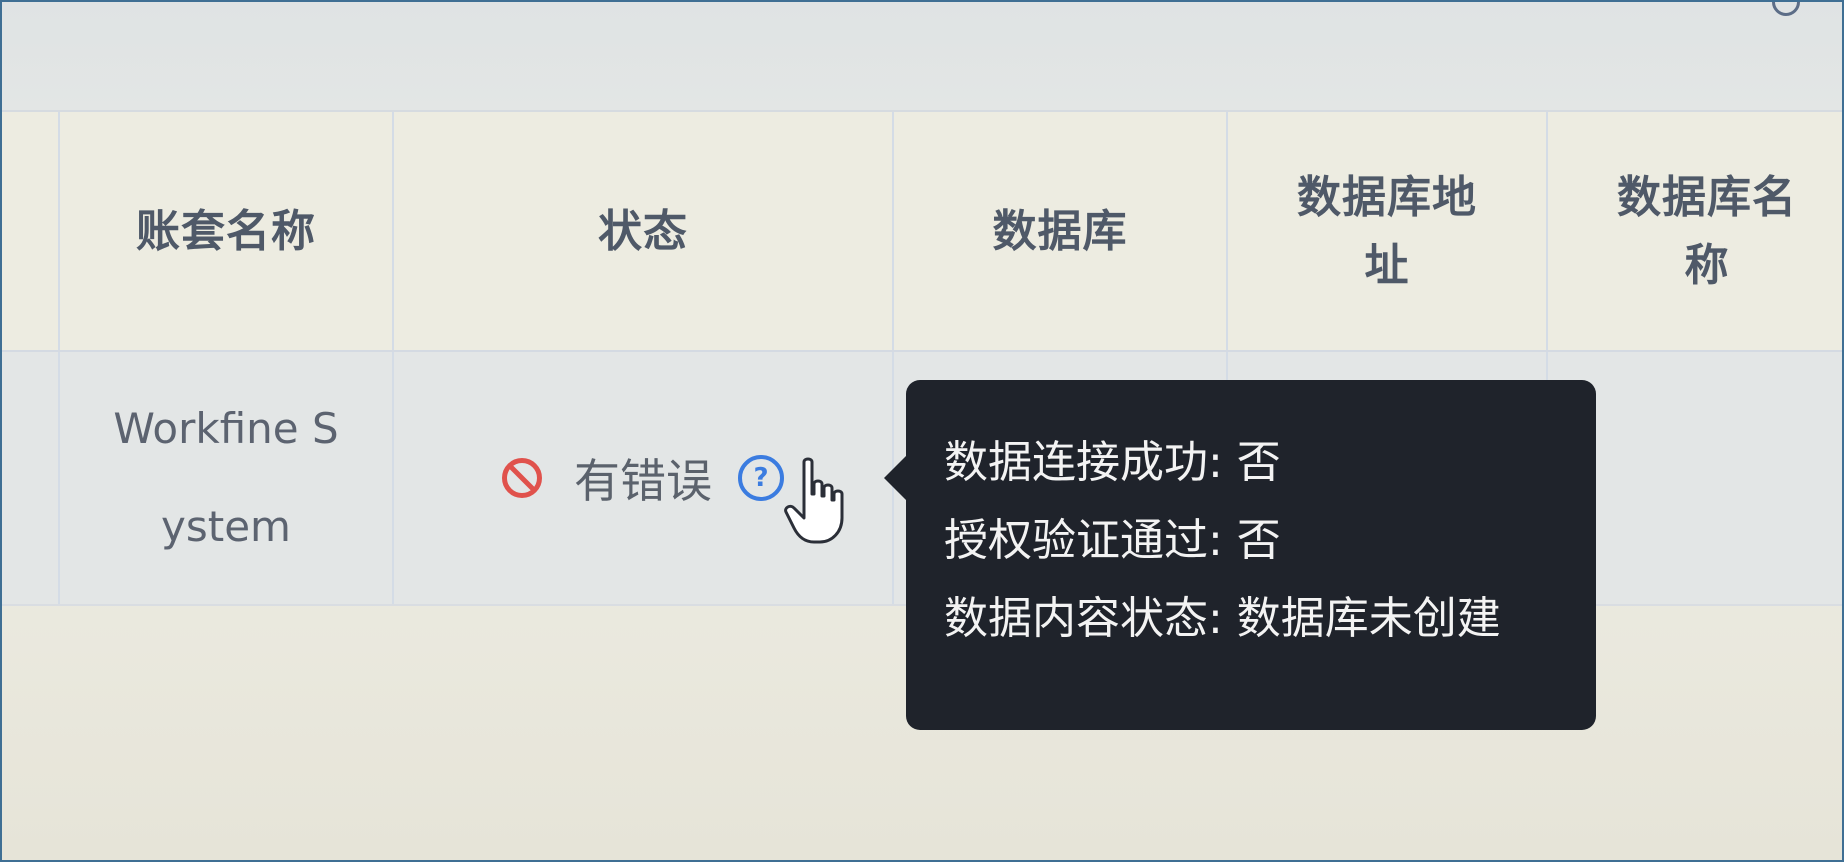  Describe the element at coordinates (761, 478) in the screenshot. I see `question-circle-icon: ?` at that location.